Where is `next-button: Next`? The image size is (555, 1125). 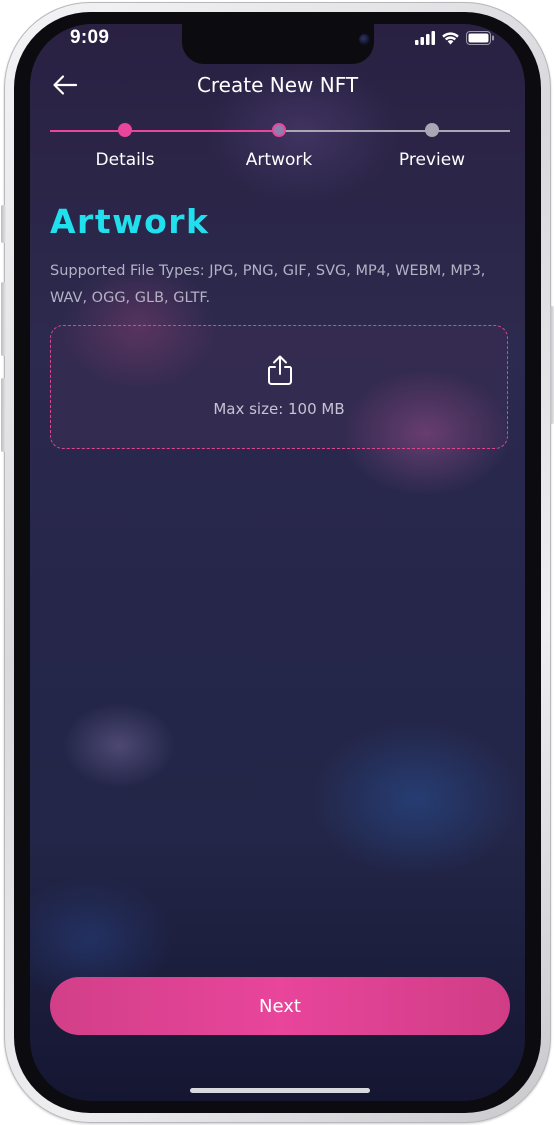
next-button: Next is located at coordinates (280, 1006).